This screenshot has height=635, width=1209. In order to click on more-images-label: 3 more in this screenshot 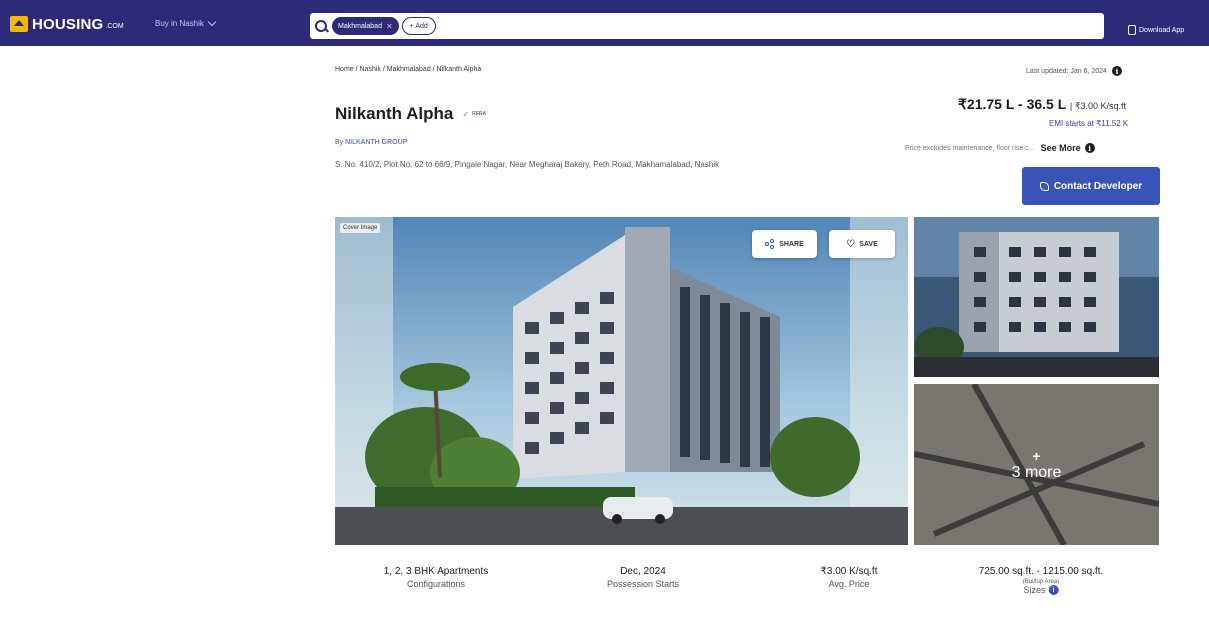, I will do `click(1036, 472)`.